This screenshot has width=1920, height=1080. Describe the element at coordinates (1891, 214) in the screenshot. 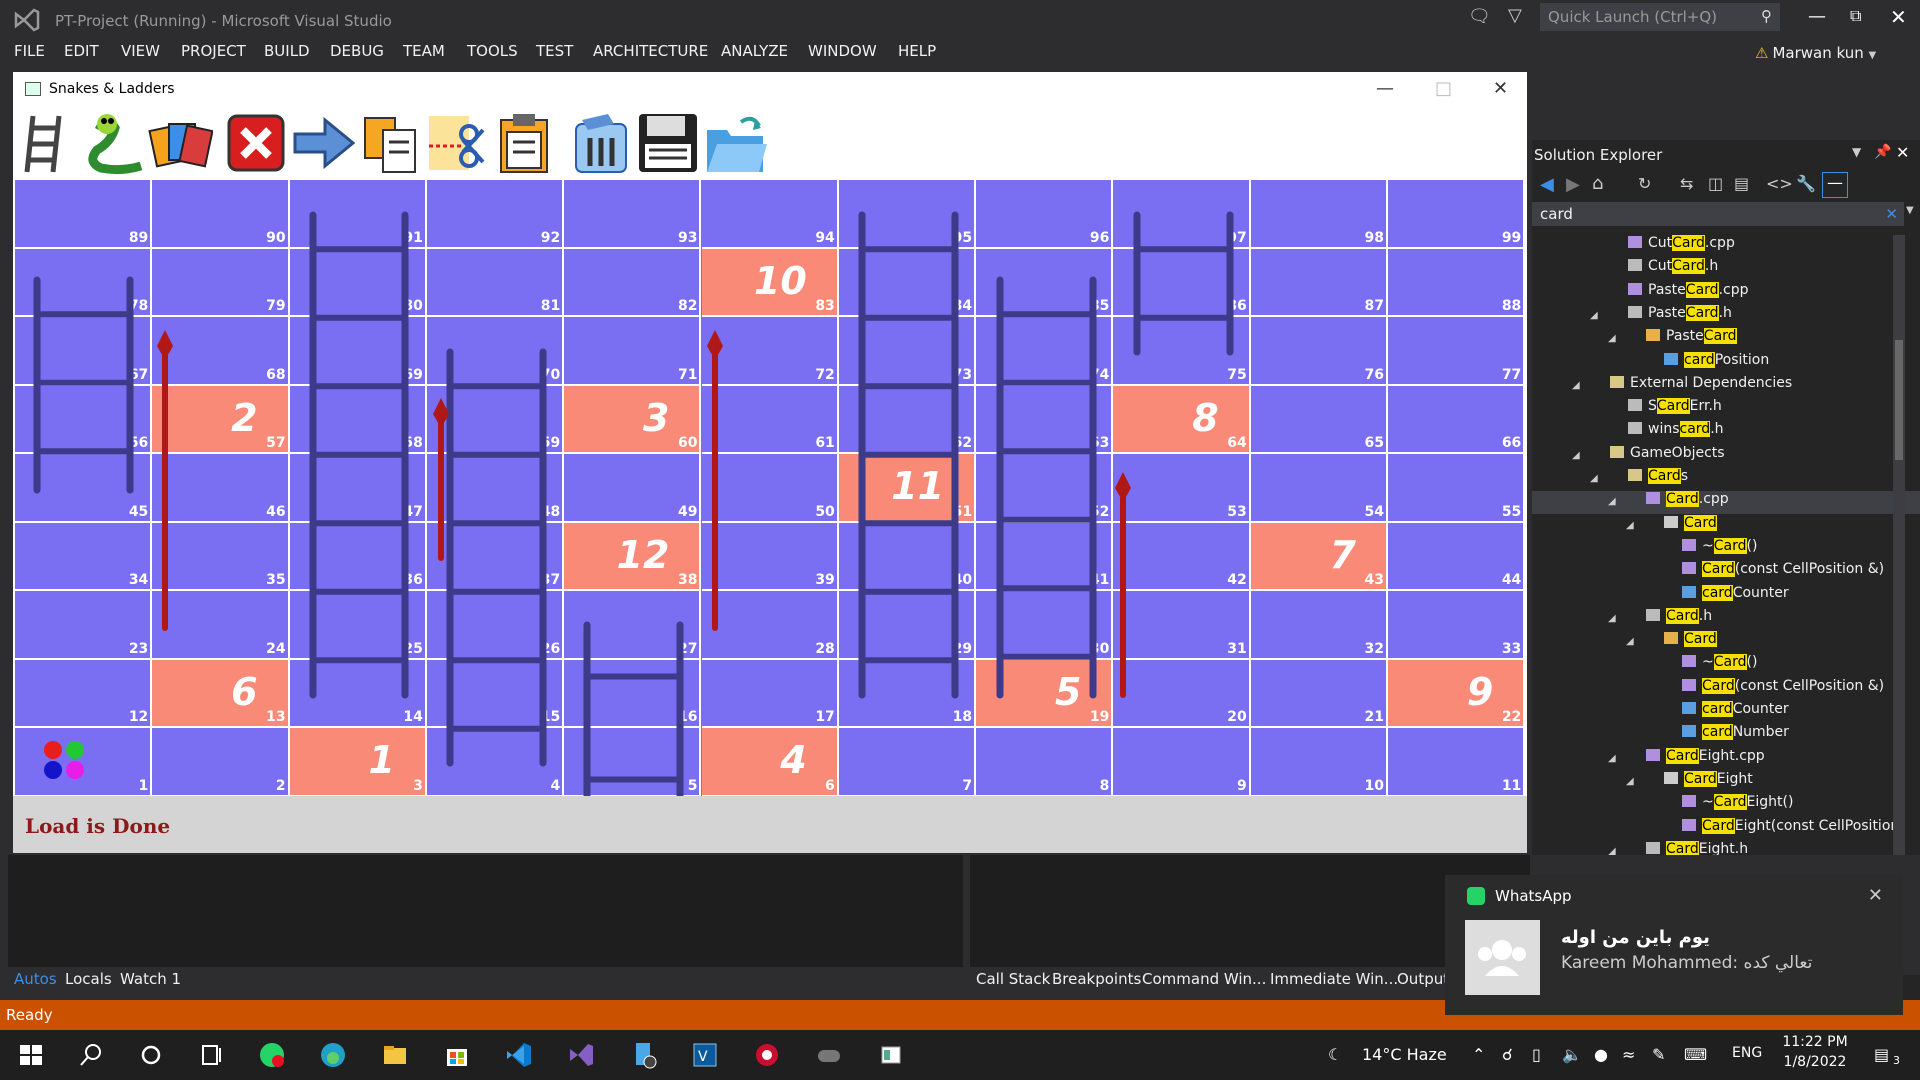

I see `clear-search-icon: ✕` at that location.